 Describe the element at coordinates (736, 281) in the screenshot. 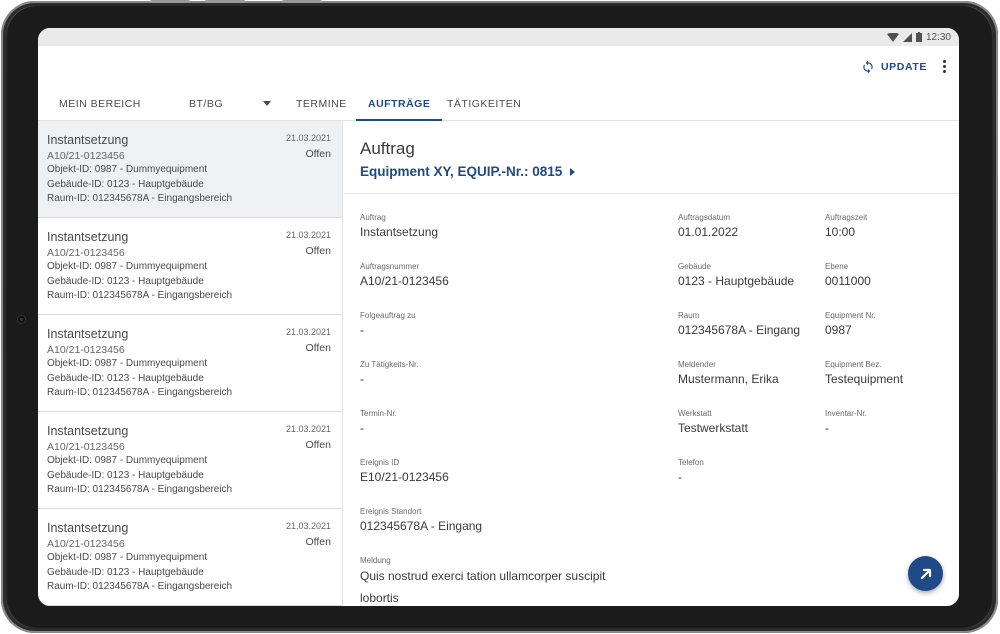

I see `field-value: 0123 - Hauptgebäude` at that location.